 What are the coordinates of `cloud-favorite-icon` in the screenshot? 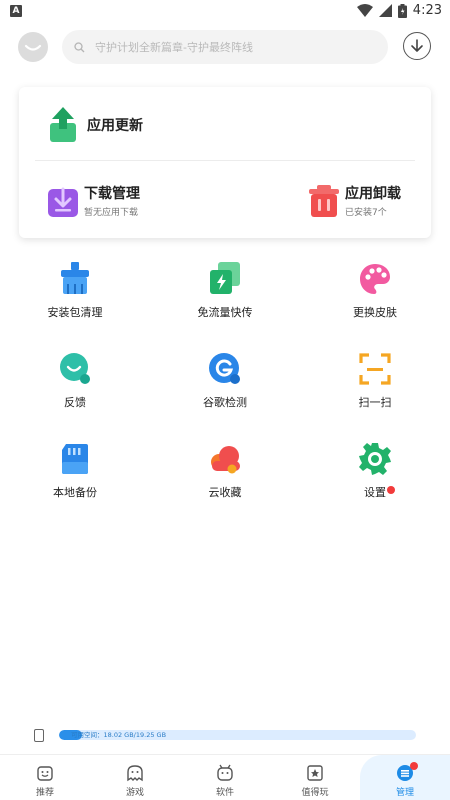 It's located at (225, 460).